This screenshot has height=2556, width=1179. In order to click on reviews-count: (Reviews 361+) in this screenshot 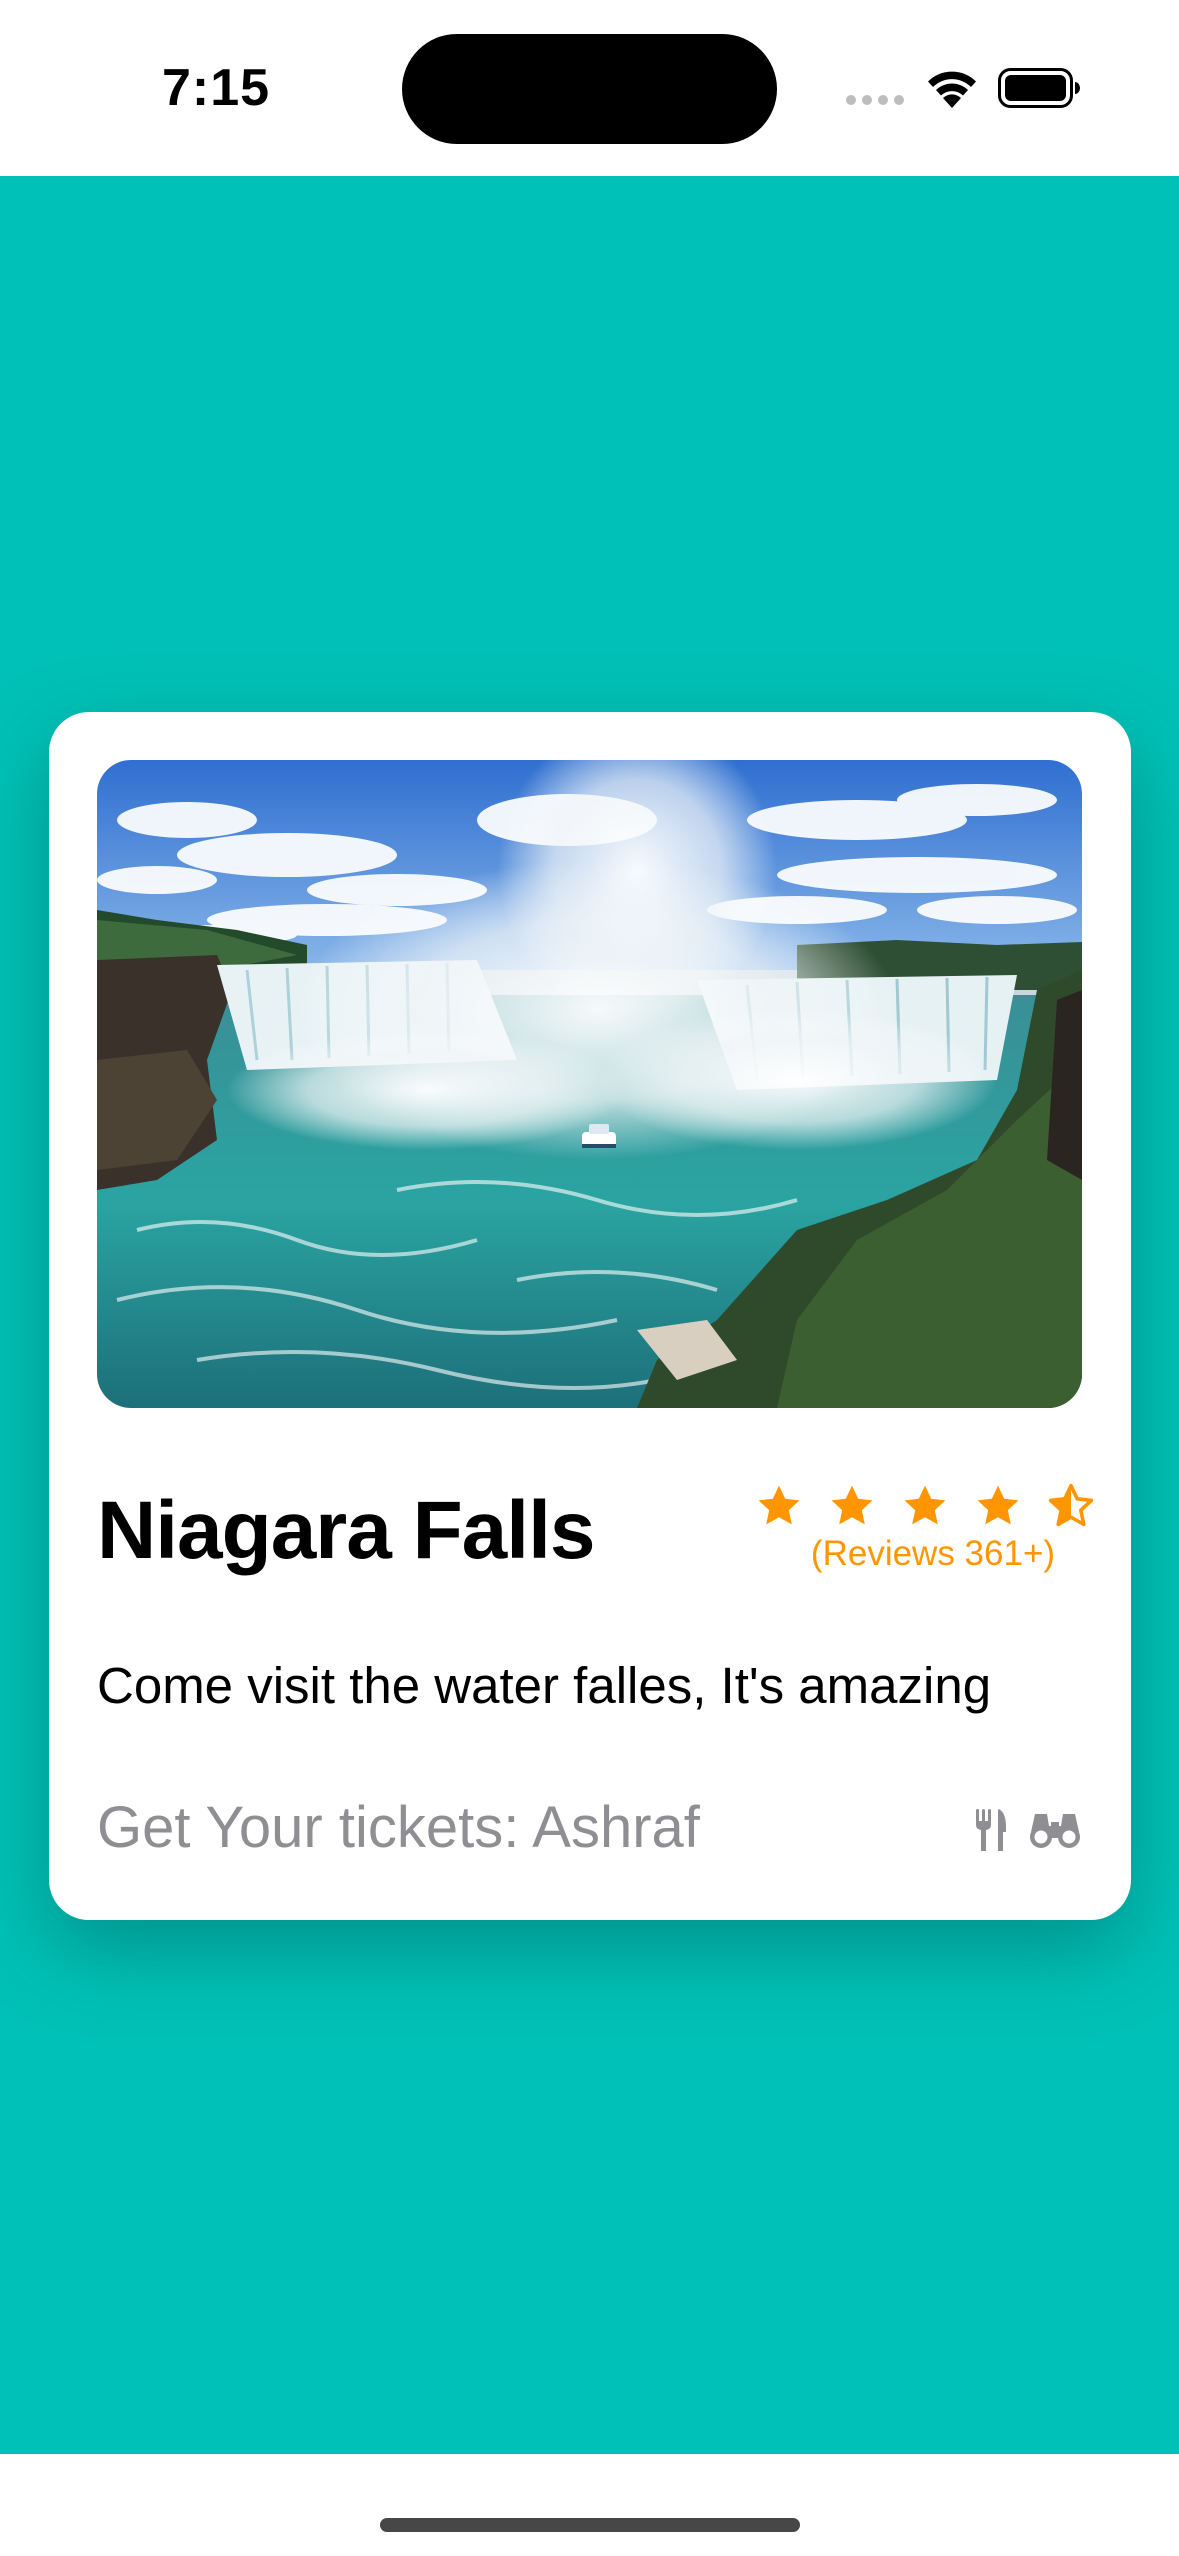, I will do `click(933, 1553)`.